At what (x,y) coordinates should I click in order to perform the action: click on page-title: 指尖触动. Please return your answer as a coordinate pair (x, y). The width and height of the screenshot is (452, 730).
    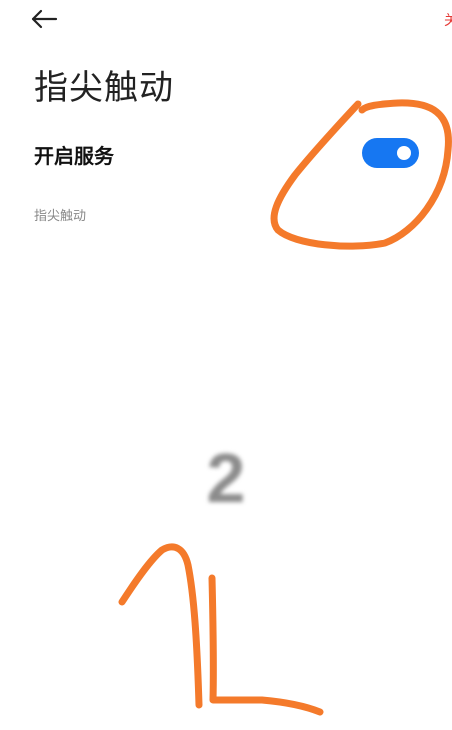
    Looking at the image, I should click on (104, 88).